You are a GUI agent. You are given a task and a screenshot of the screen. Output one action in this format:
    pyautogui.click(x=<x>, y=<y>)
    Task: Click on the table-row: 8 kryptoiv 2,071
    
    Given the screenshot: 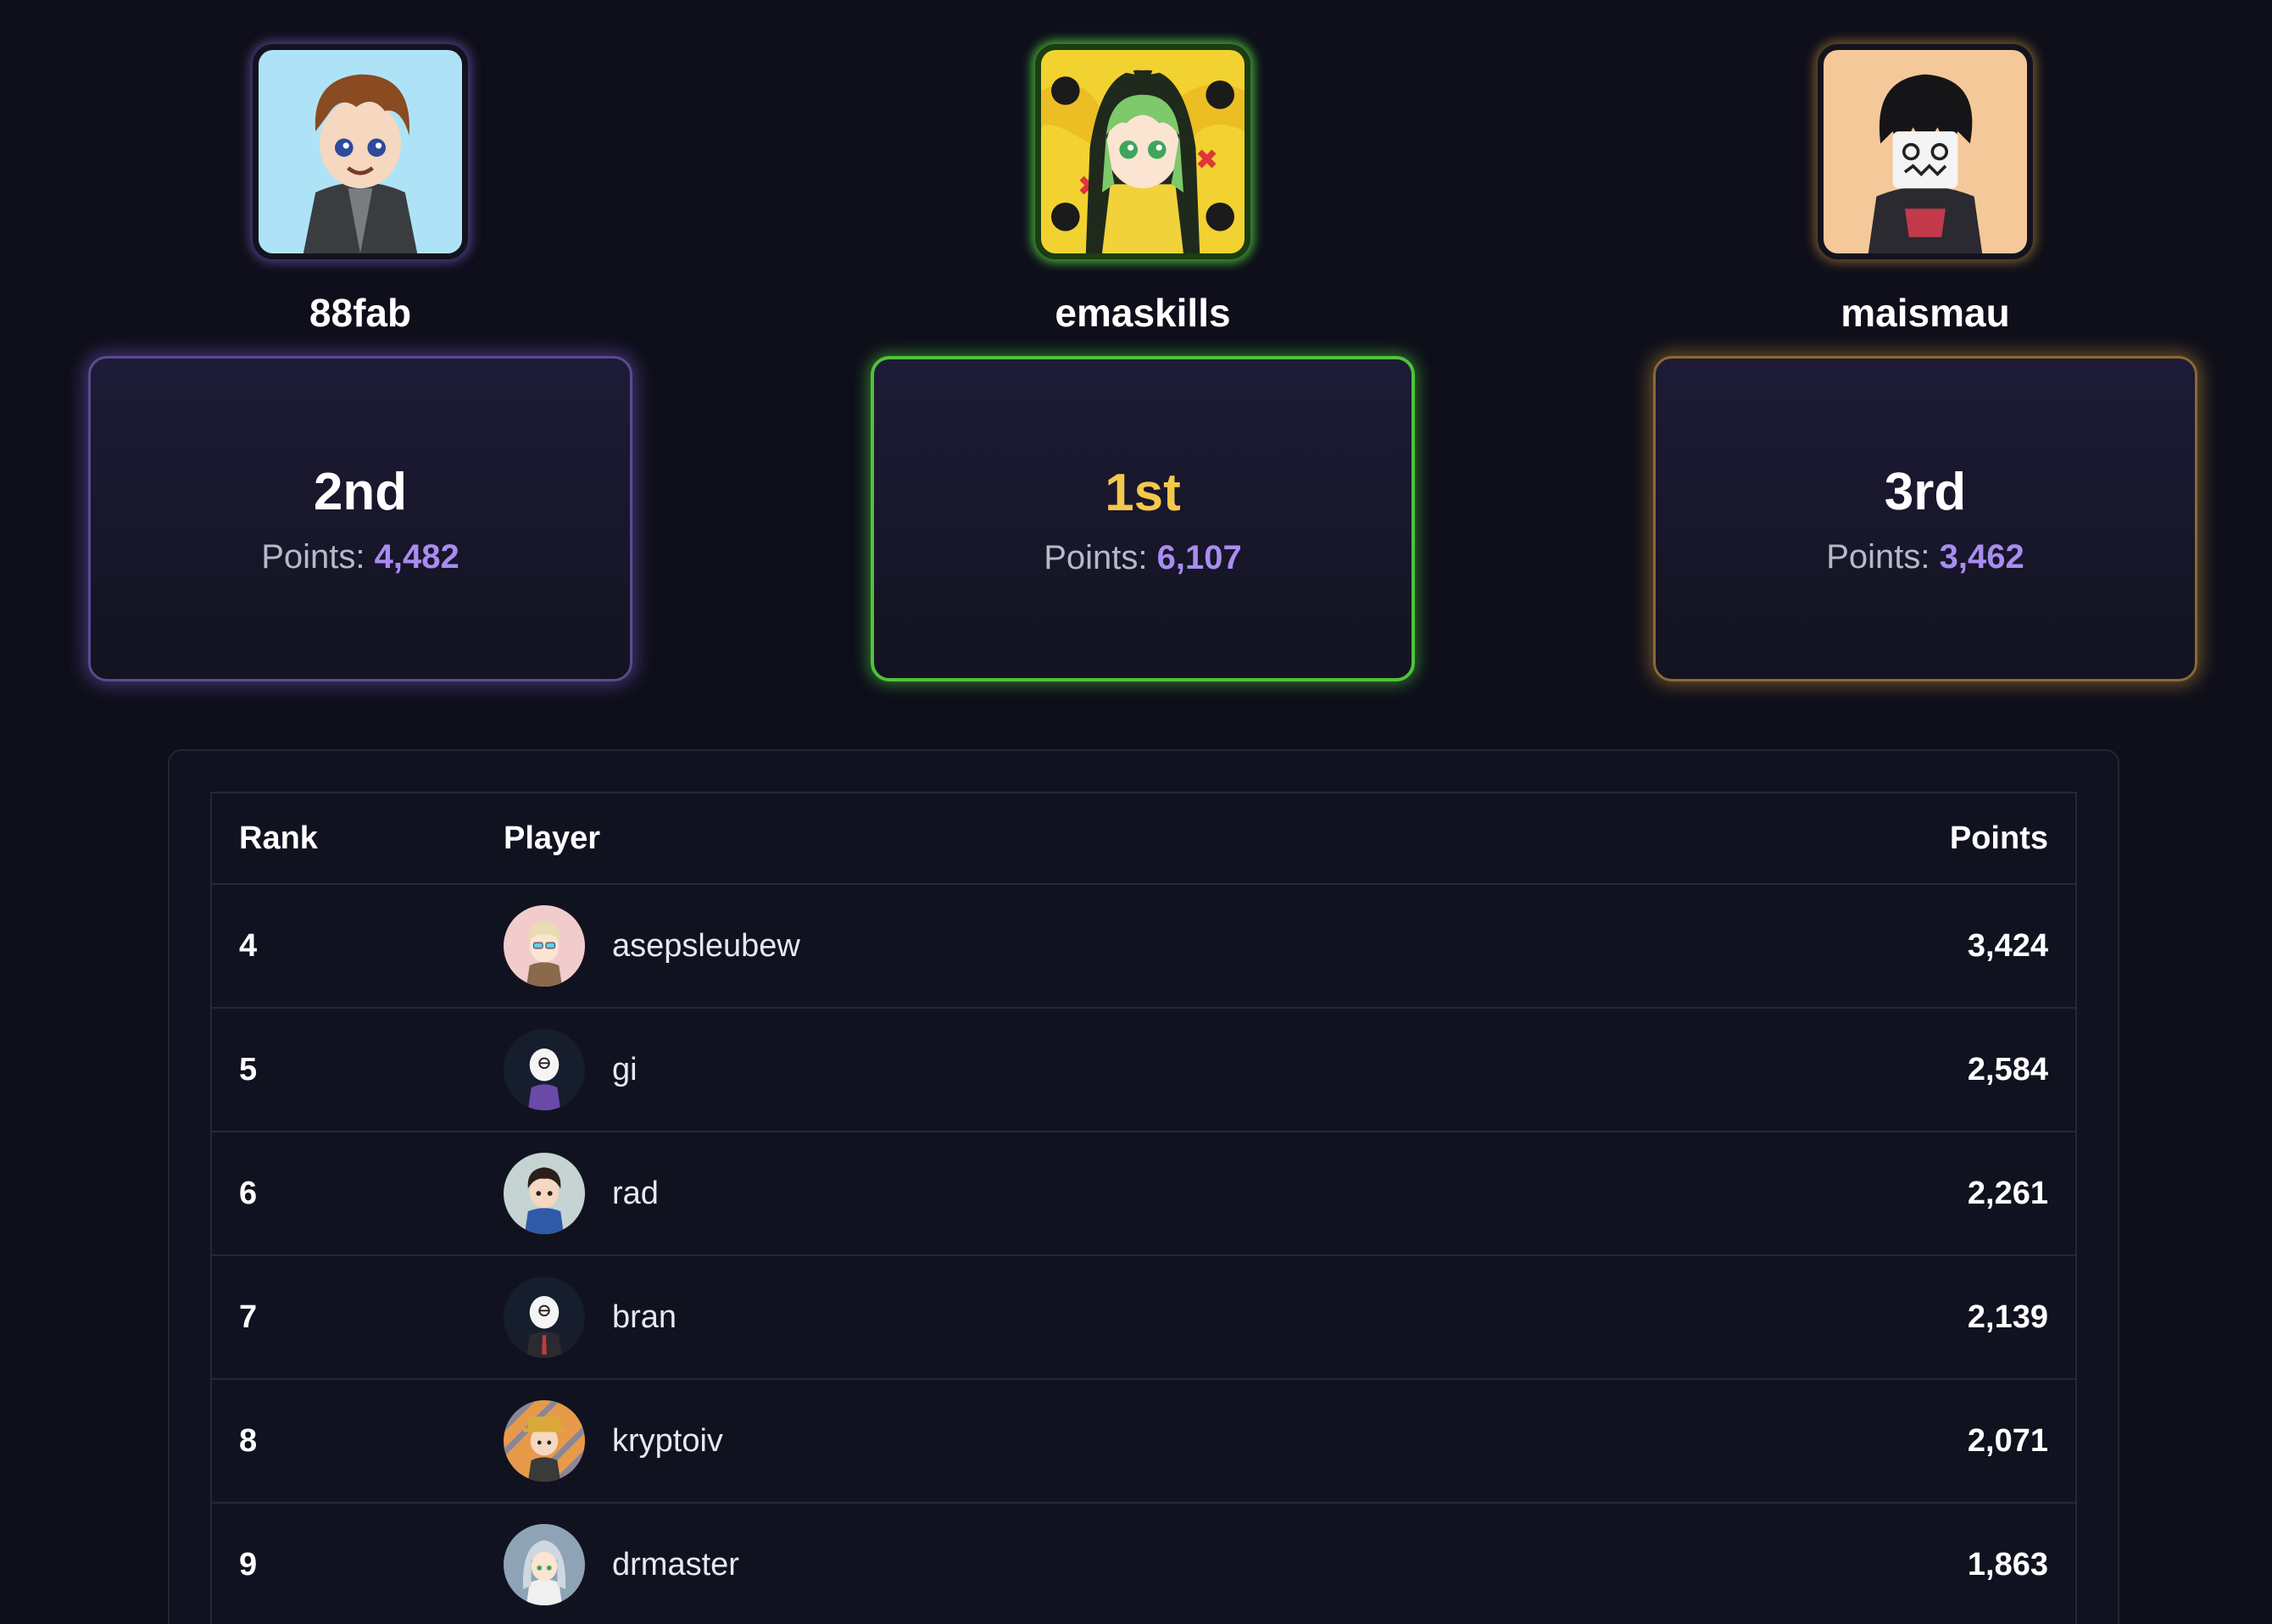 What is the action you would take?
    pyautogui.click(x=1143, y=1440)
    